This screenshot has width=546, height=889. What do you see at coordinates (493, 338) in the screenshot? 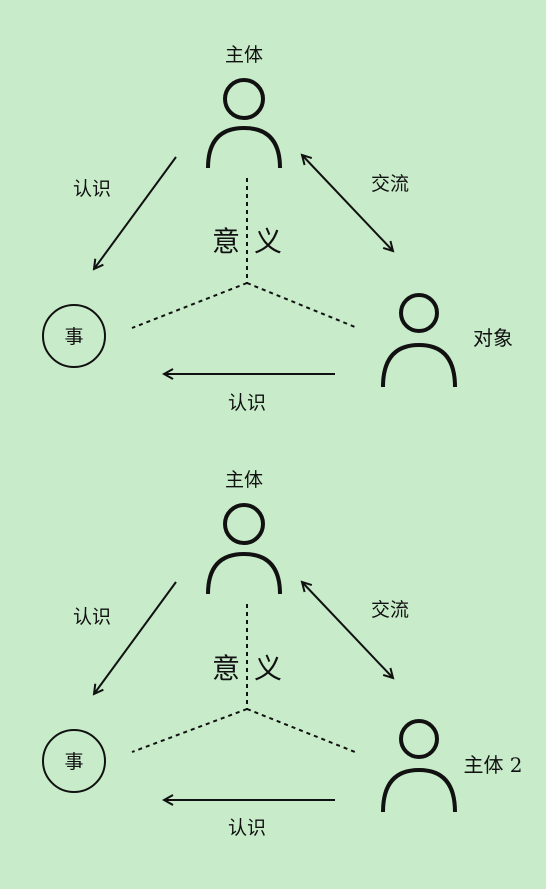
I see `other-label: 对象` at bounding box center [493, 338].